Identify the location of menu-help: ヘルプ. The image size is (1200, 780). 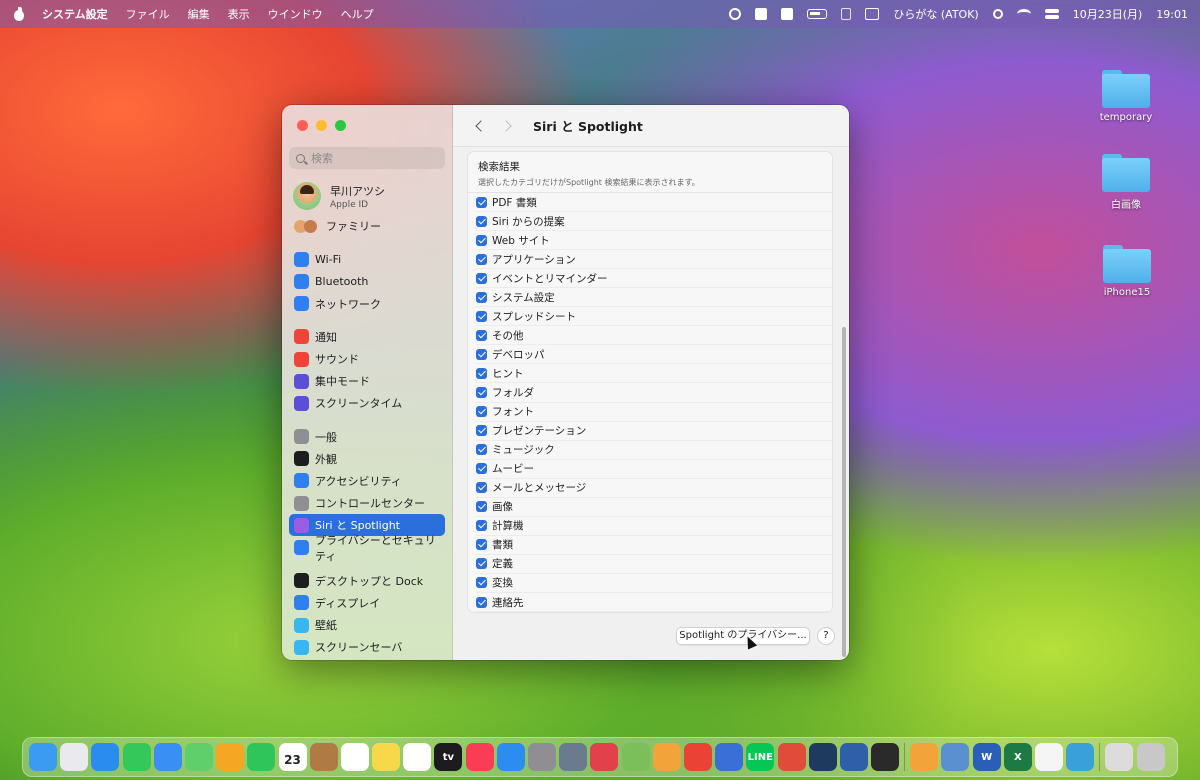
(357, 14).